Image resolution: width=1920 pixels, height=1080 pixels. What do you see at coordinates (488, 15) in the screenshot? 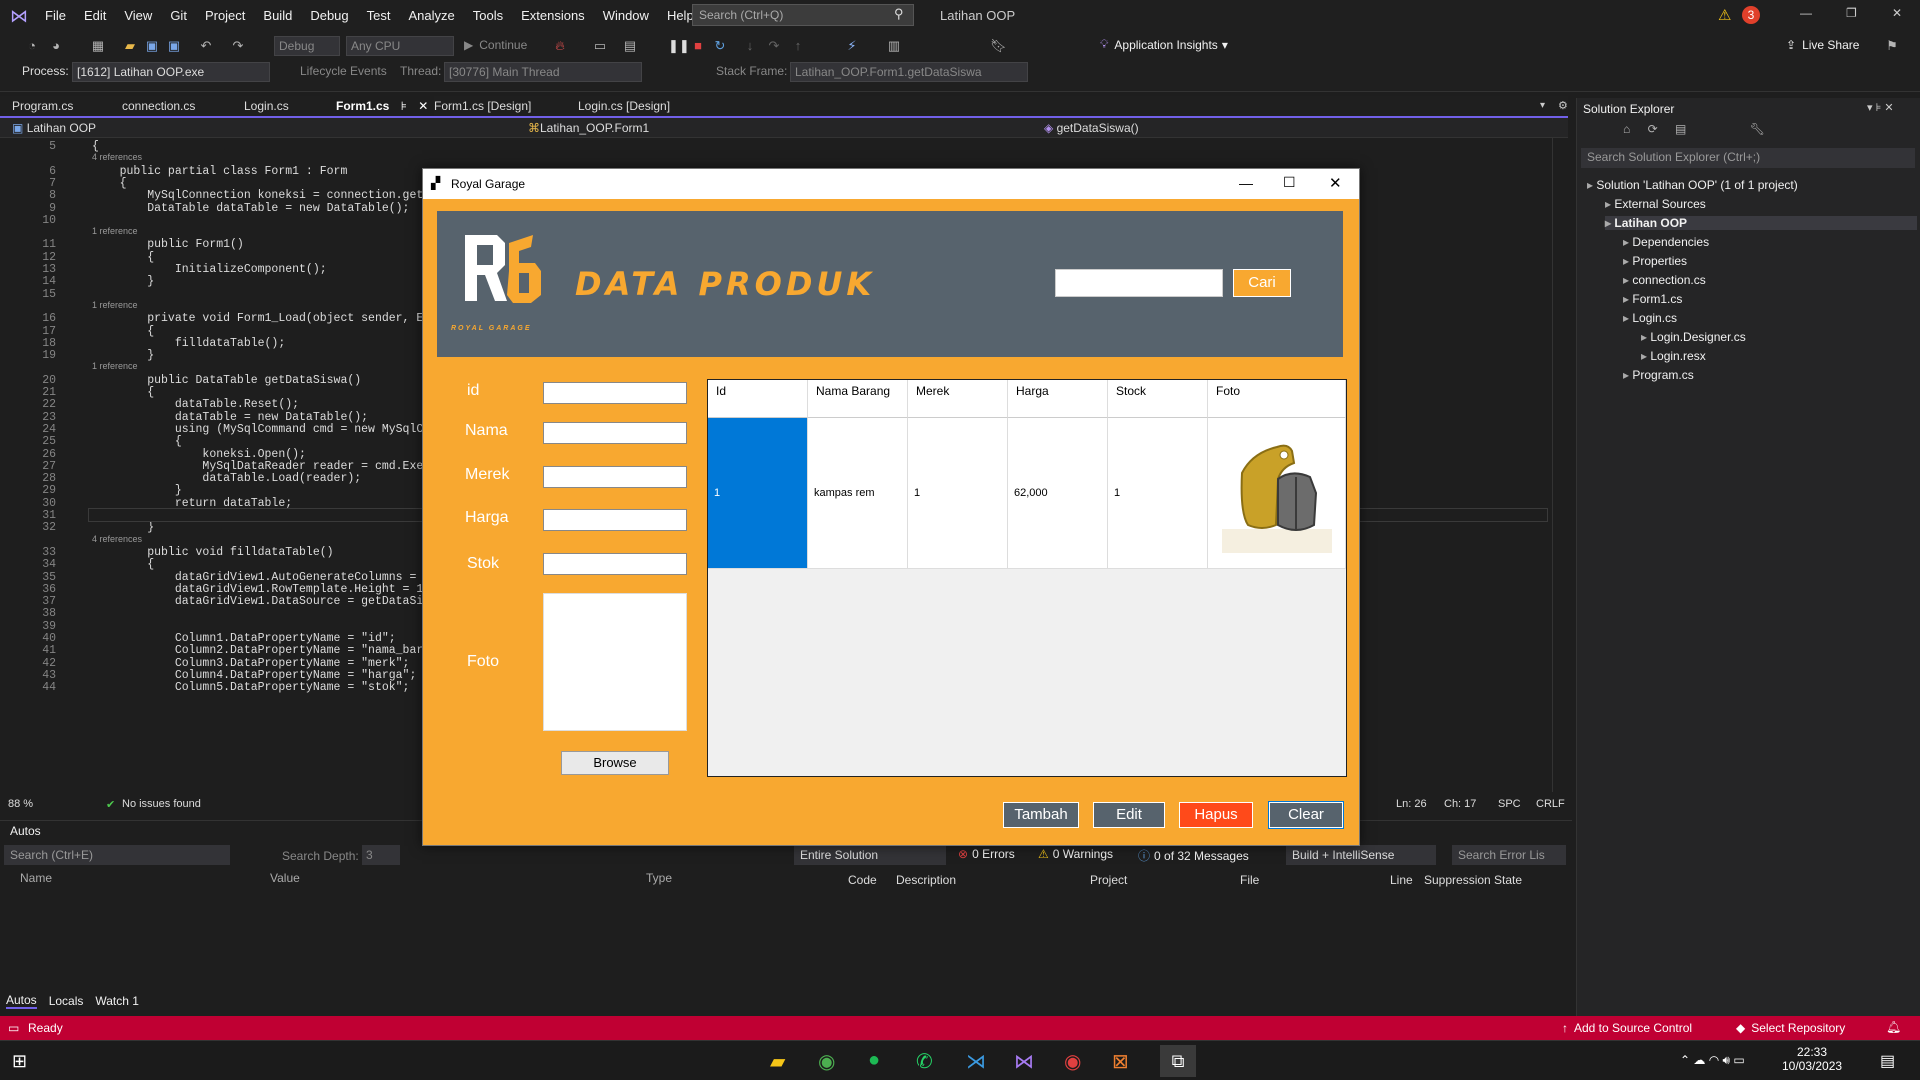
I see `menu-tools: Tools` at bounding box center [488, 15].